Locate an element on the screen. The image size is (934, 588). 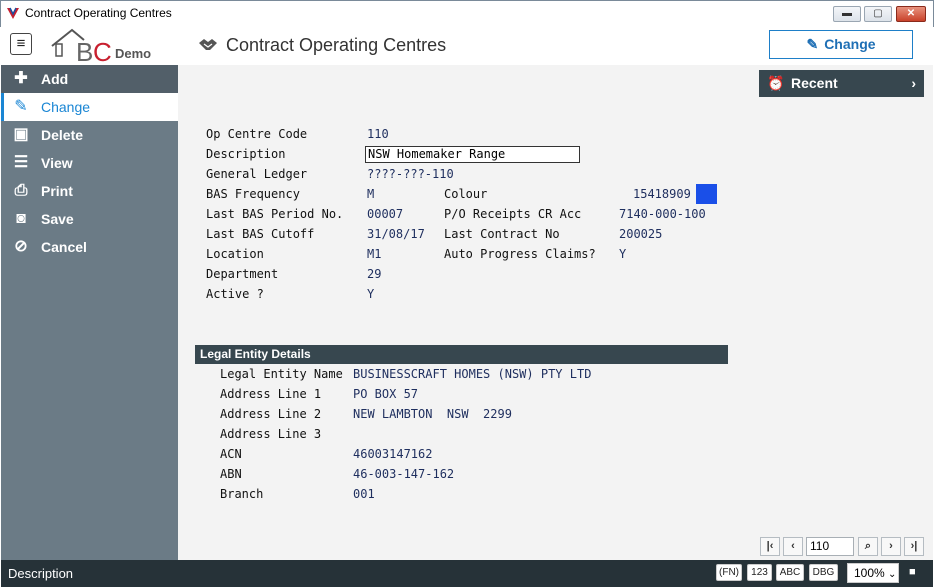
zoom-value: 100% is located at coordinates (869, 573).